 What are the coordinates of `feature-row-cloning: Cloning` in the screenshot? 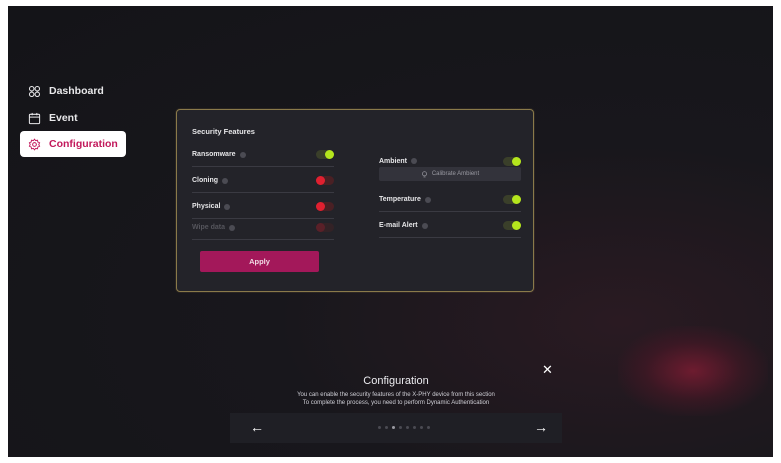 It's located at (263, 181).